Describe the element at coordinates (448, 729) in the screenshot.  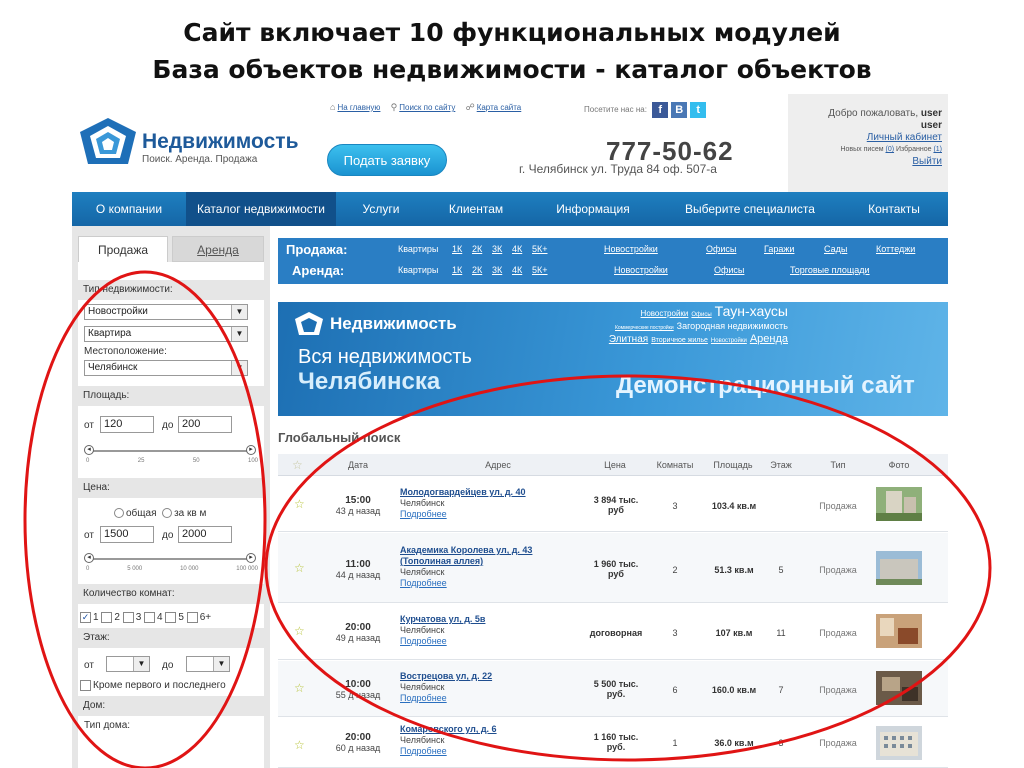
I see `row-address-link: Комаровского ул, д. 6` at that location.